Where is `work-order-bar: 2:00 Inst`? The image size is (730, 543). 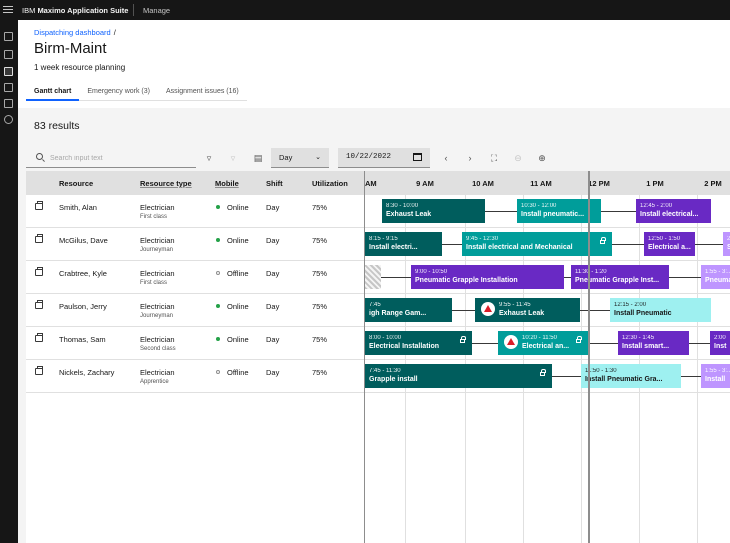
work-order-bar: 2:00 Inst is located at coordinates (720, 343).